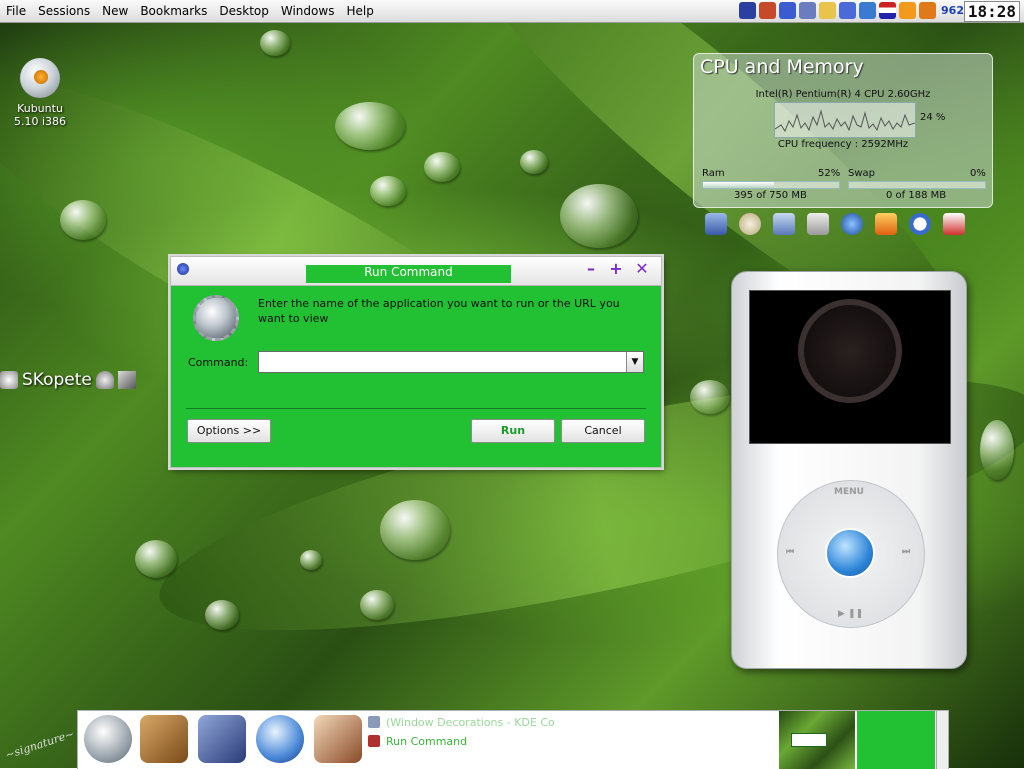  Describe the element at coordinates (571, 741) in the screenshot. I see `taskbar-item-run-command: Run Command` at that location.